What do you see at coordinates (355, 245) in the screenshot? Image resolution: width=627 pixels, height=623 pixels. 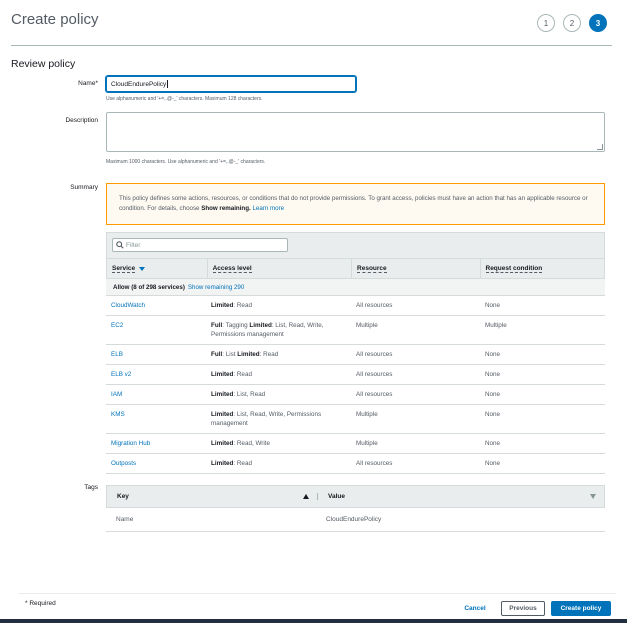 I see `filter-bar: Filter` at bounding box center [355, 245].